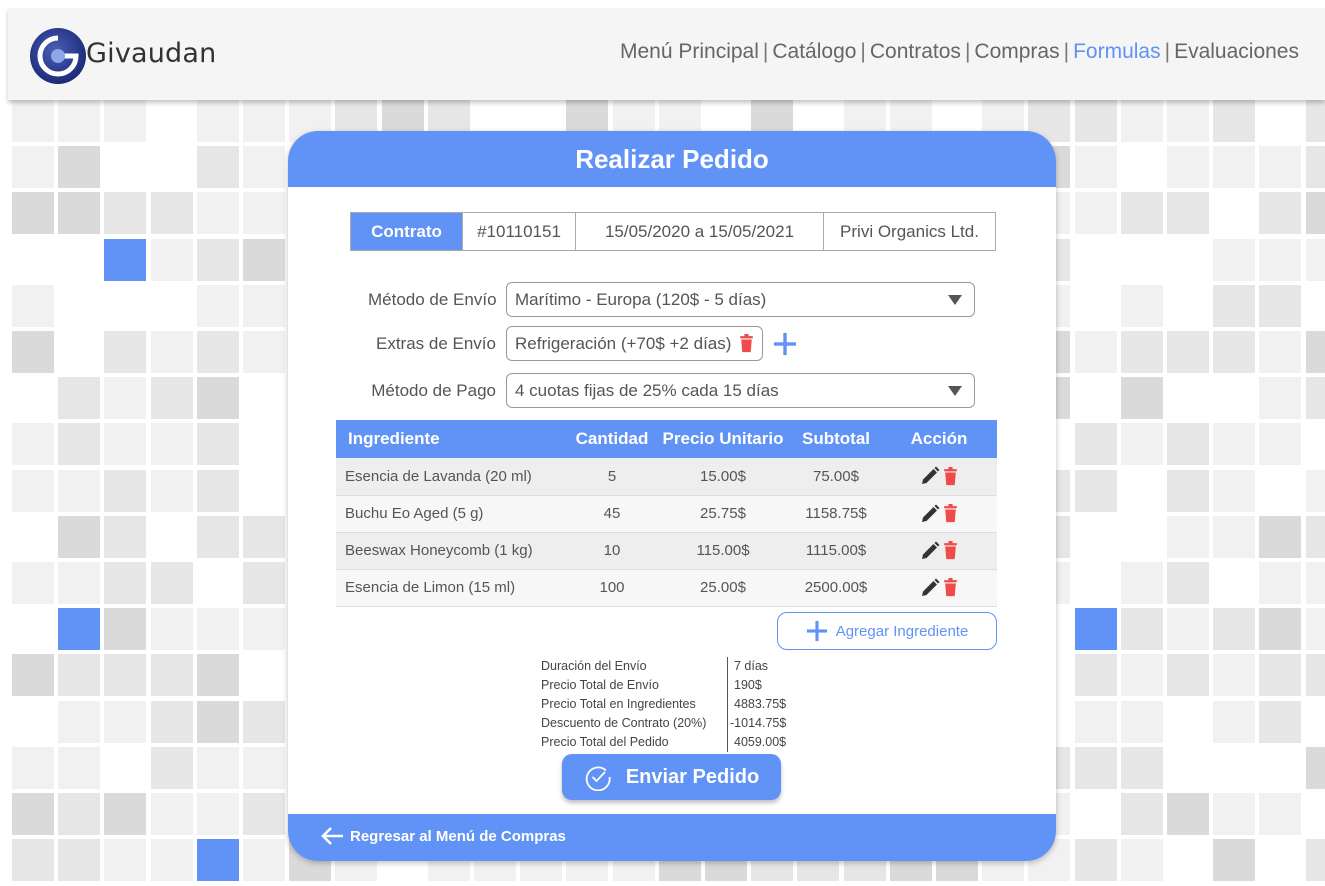 This screenshot has width=1325, height=886. What do you see at coordinates (647, 390) in the screenshot?
I see `payment-method-value: 4 cuotas fijas de 25% cada 15 días` at bounding box center [647, 390].